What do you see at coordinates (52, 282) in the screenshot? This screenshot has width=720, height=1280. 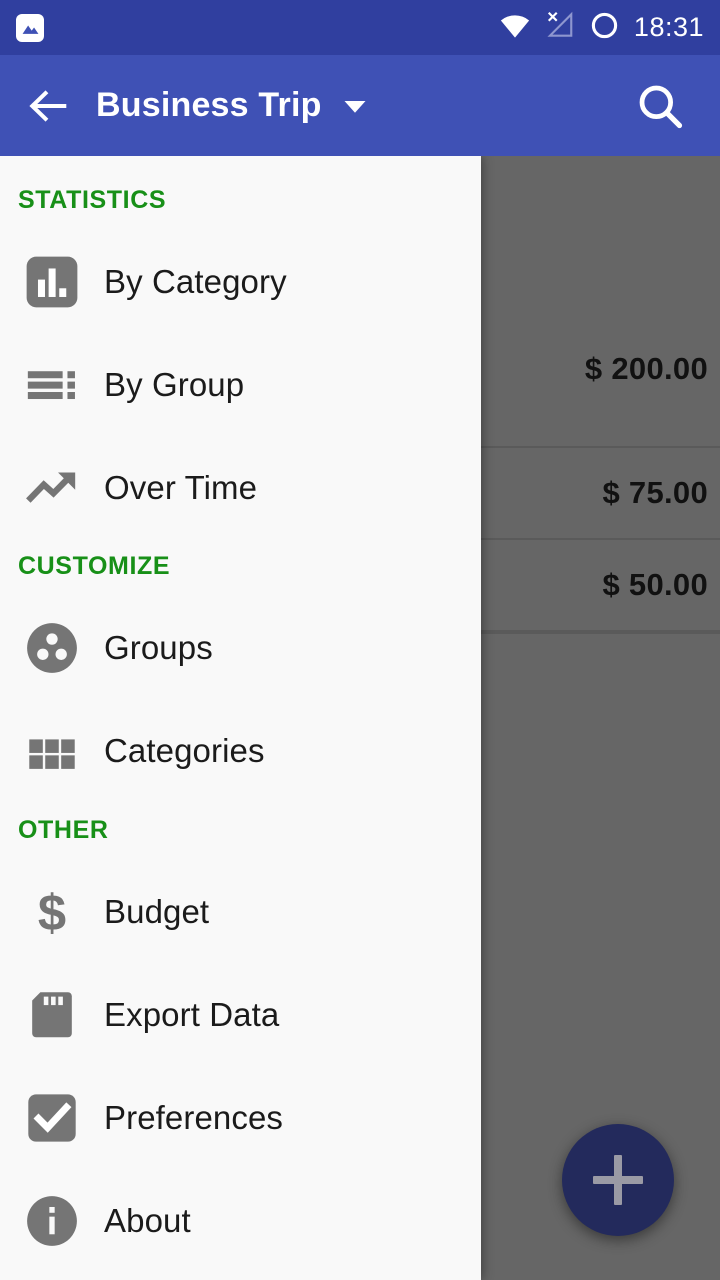 I see `bar-chart-icon` at bounding box center [52, 282].